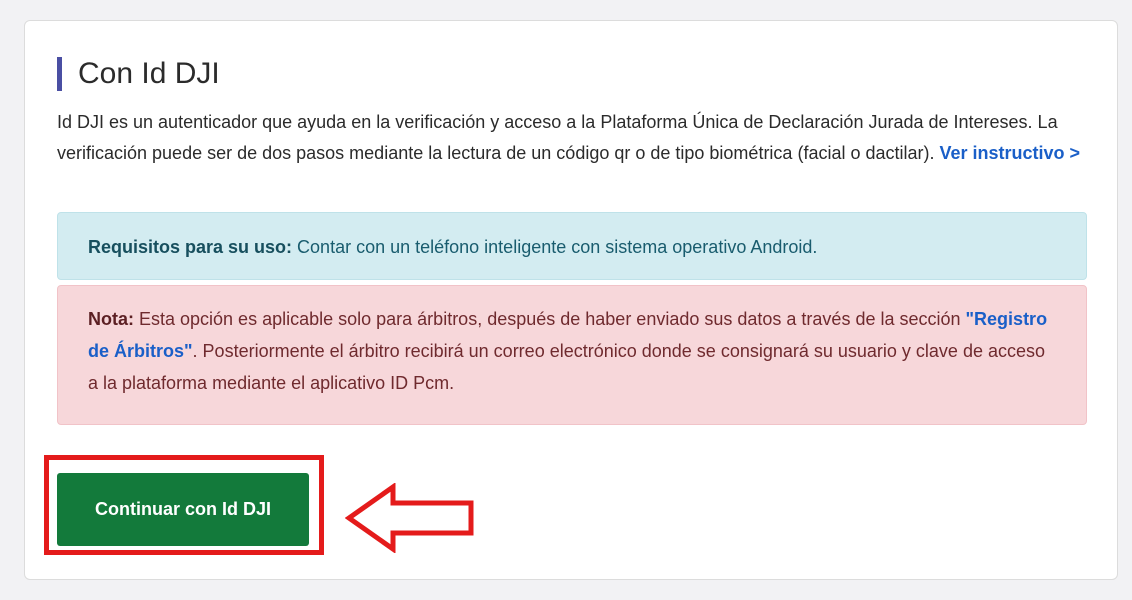 Image resolution: width=1132 pixels, height=600 pixels. Describe the element at coordinates (193, 247) in the screenshot. I see `requirements-label: Requisitos para su uso:` at that location.